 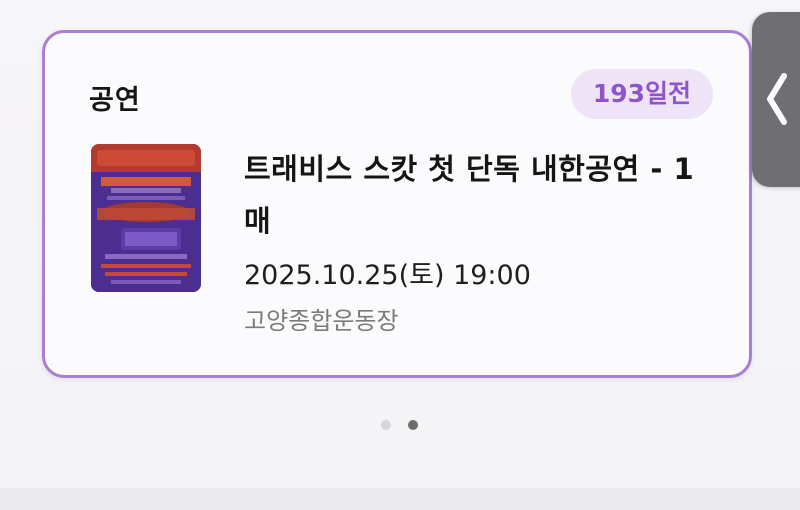 I want to click on category-label: 공연, so click(x=115, y=100).